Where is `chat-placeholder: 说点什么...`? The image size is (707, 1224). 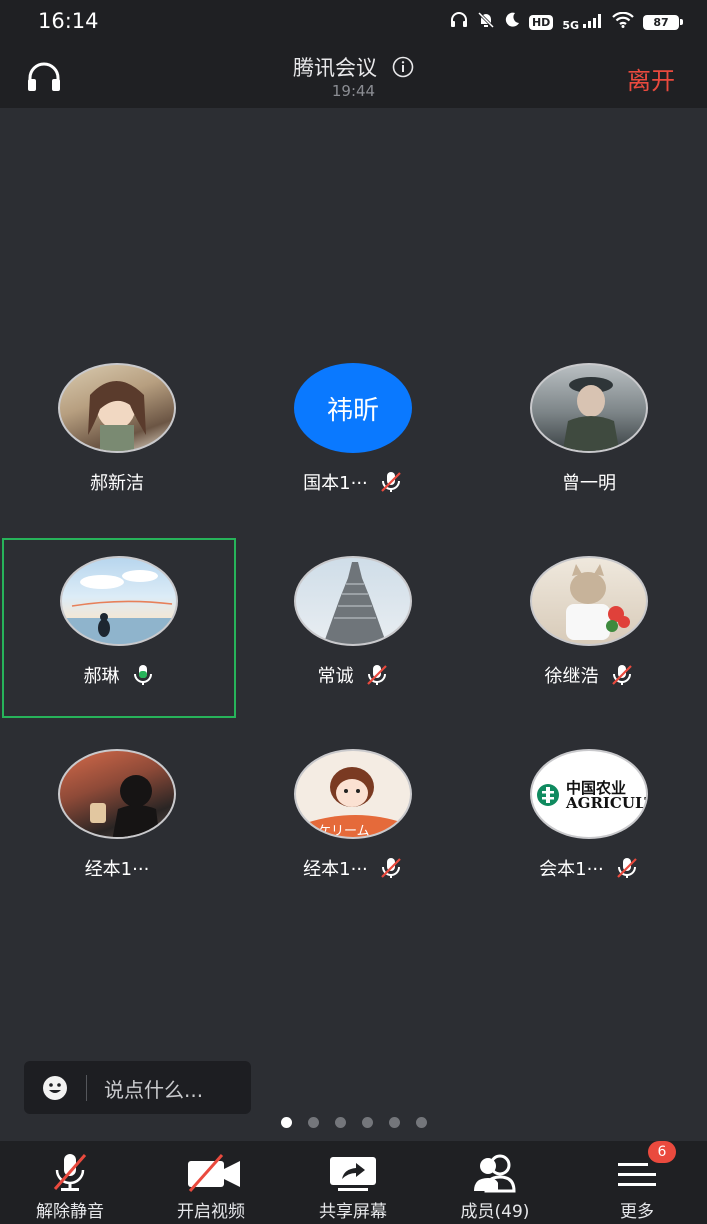 chat-placeholder: 说点什么... is located at coordinates (154, 1090).